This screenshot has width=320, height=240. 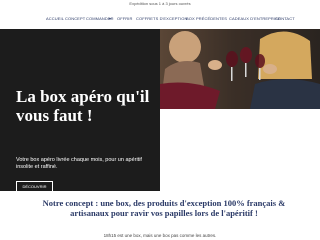 I want to click on chevron-down-icon: ▾, so click(x=110, y=18).